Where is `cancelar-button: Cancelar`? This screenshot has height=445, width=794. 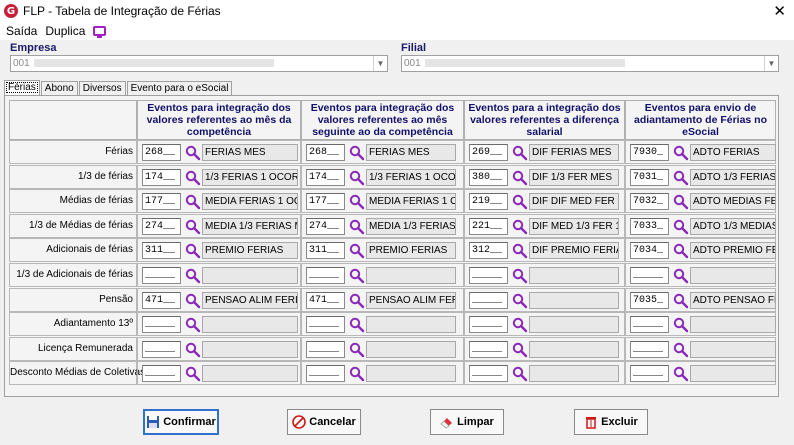 cancelar-button: Cancelar is located at coordinates (324, 422).